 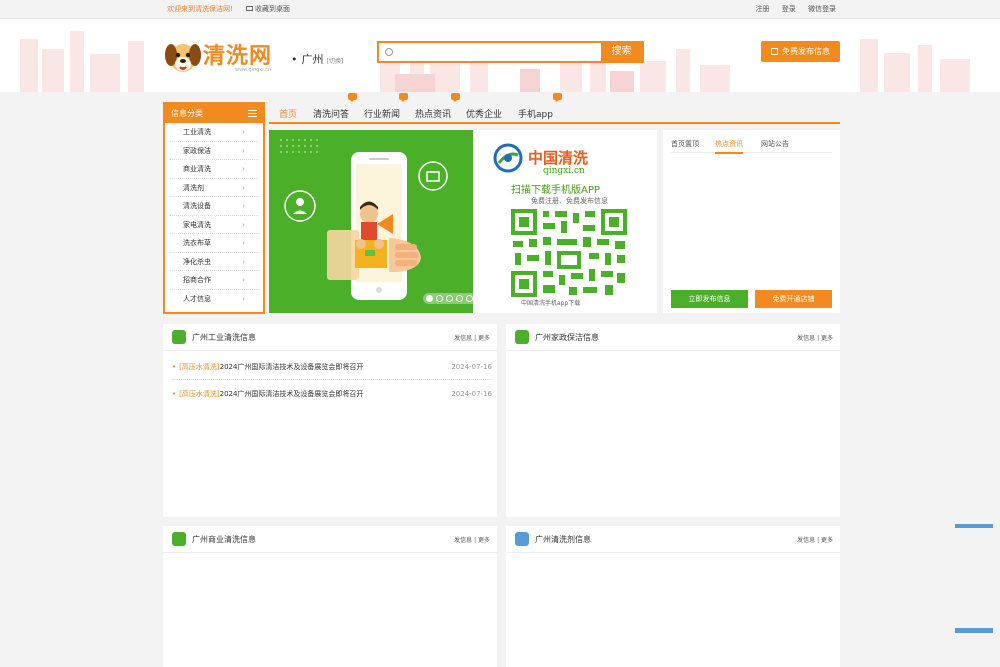 I want to click on panel-header: 广州工业清洗信息 发信息 | 更多, so click(x=330, y=337).